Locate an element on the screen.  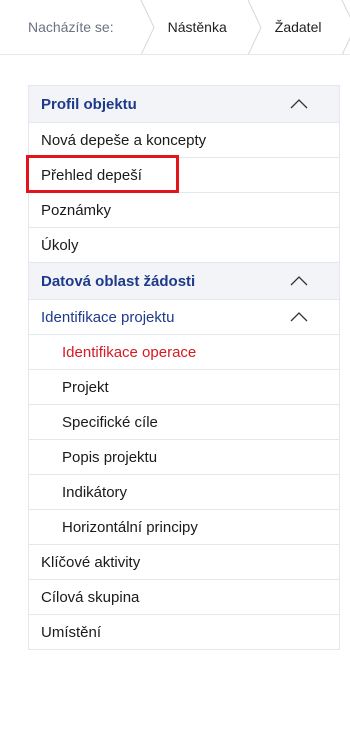
menu-subitem-label: Indikátory is located at coordinates (95, 492).